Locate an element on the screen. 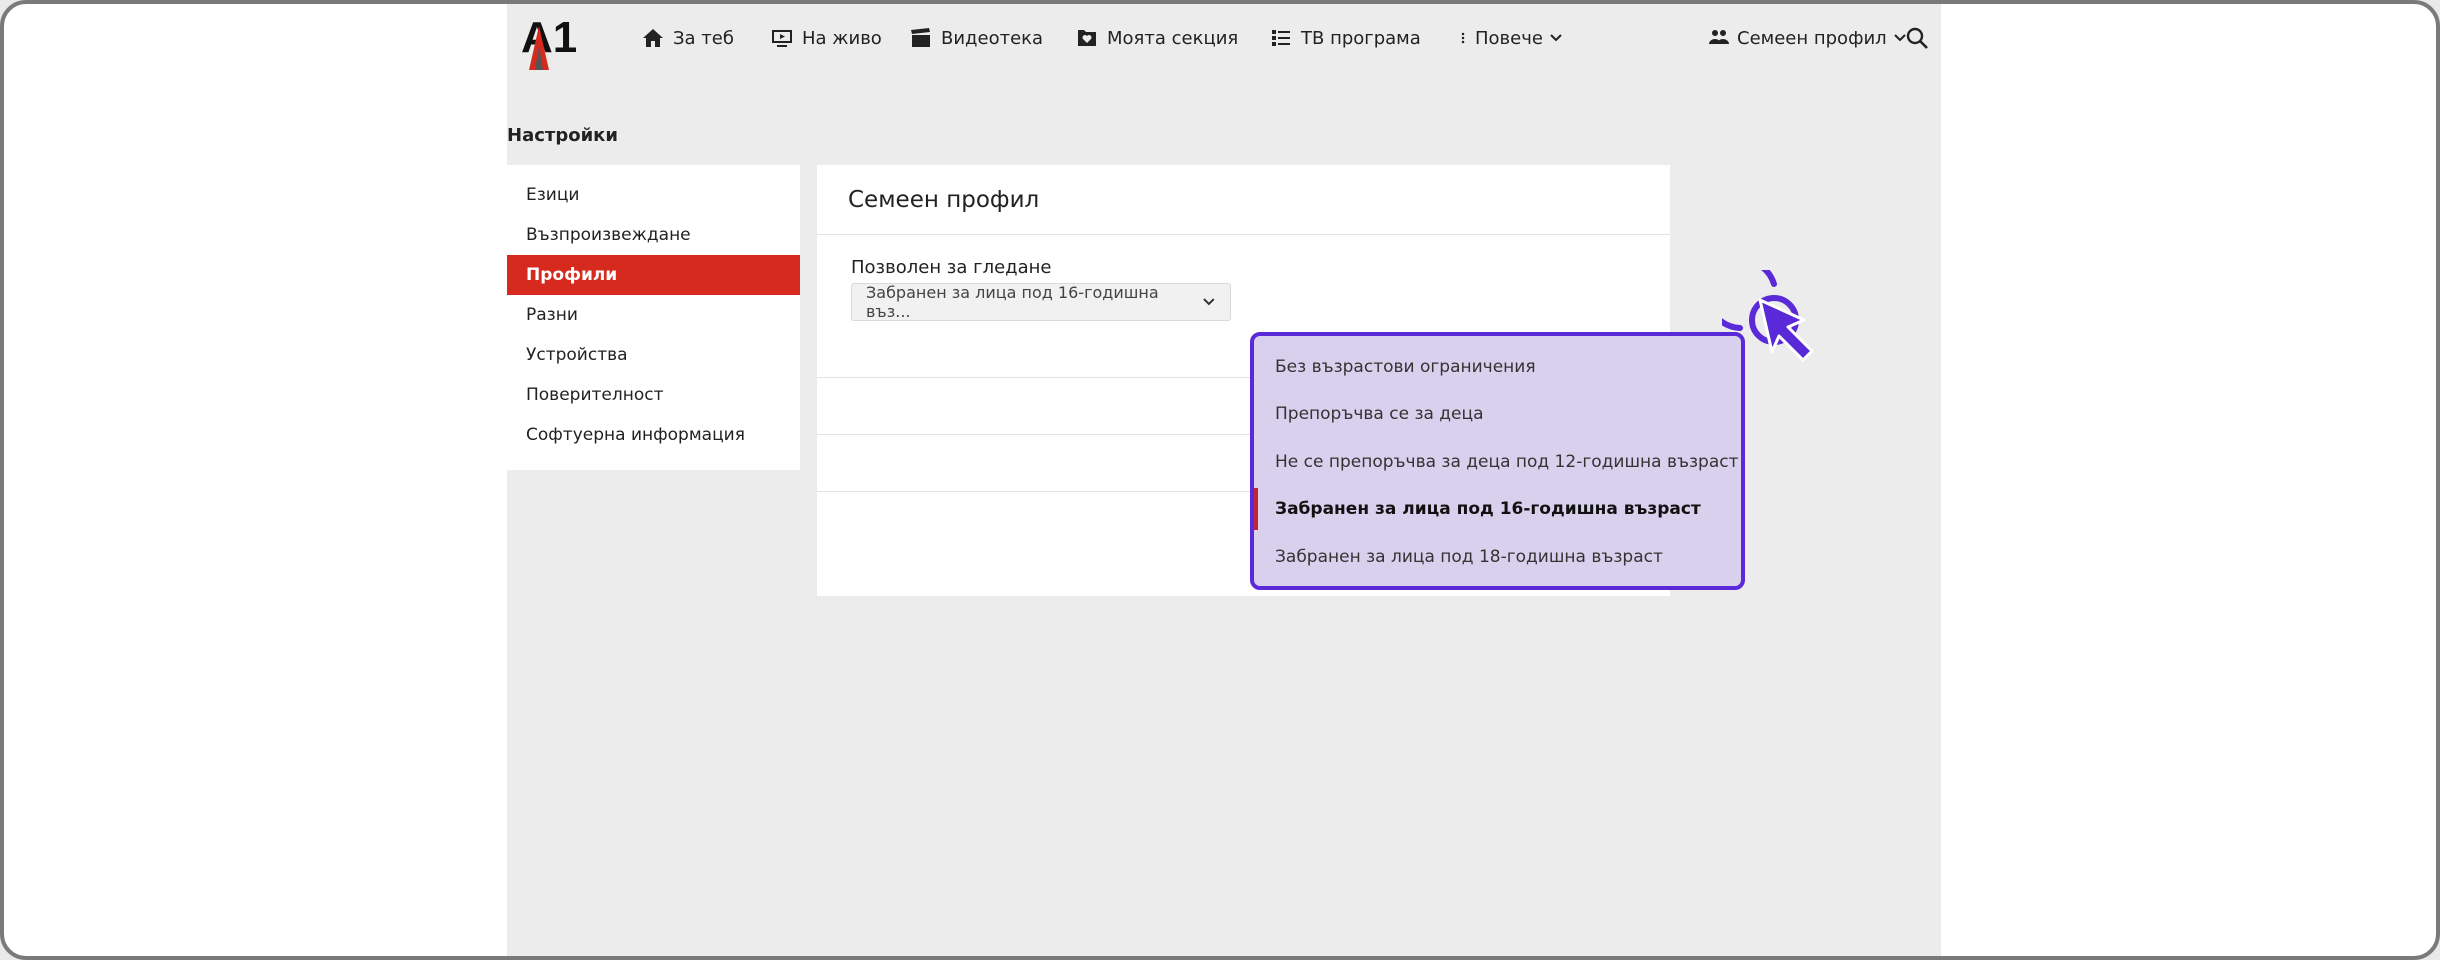 Image resolution: width=2440 pixels, height=960 pixels. dropdown-option-recommended-for-kids: Препоръчва се за деца is located at coordinates (1497, 414).